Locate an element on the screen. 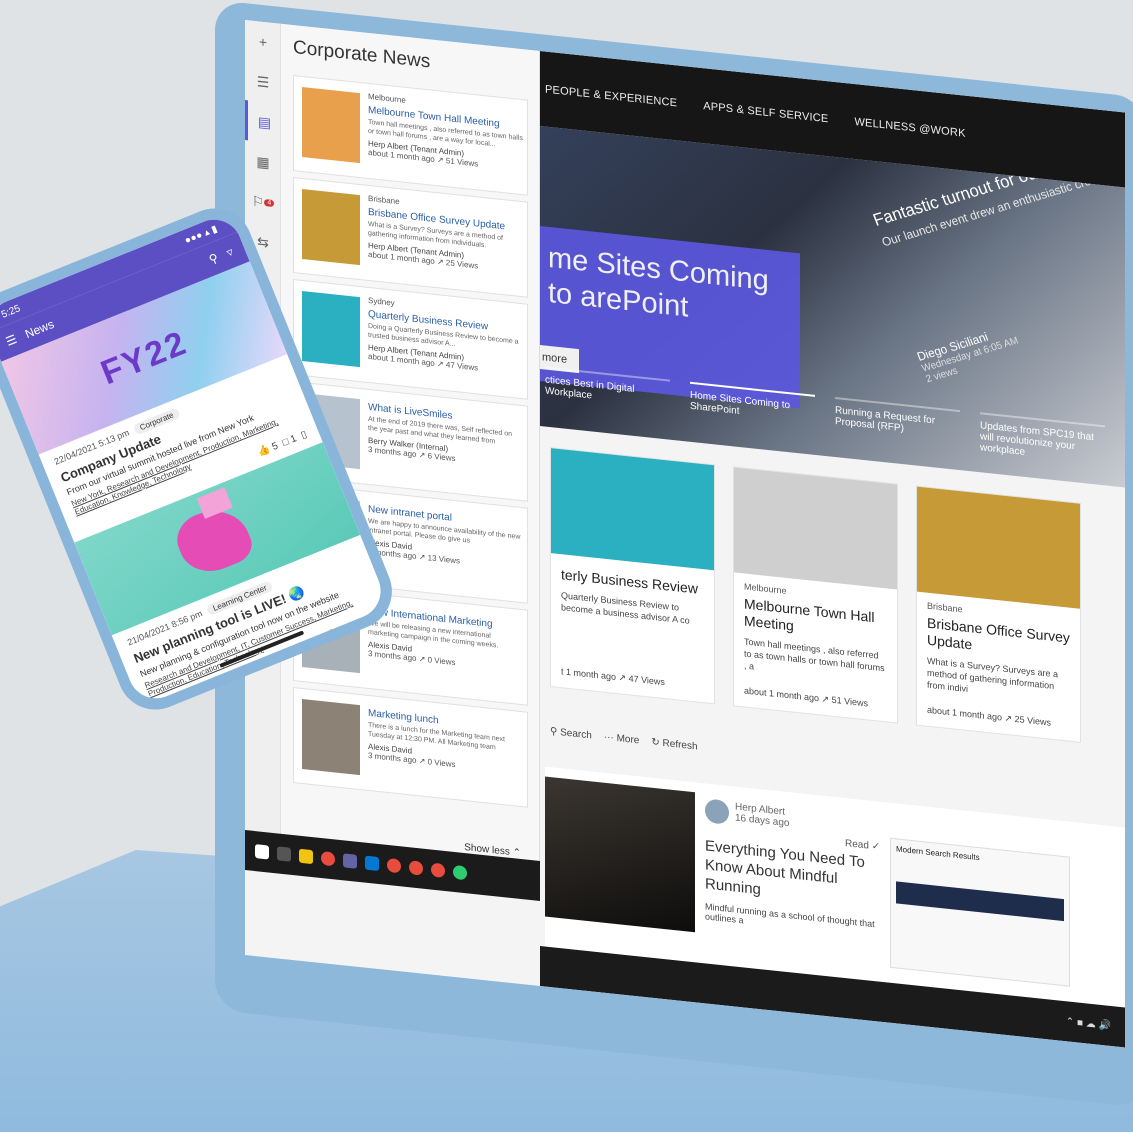 This screenshot has width=1133, height=1132. file-explorer-icon is located at coordinates (306, 856).